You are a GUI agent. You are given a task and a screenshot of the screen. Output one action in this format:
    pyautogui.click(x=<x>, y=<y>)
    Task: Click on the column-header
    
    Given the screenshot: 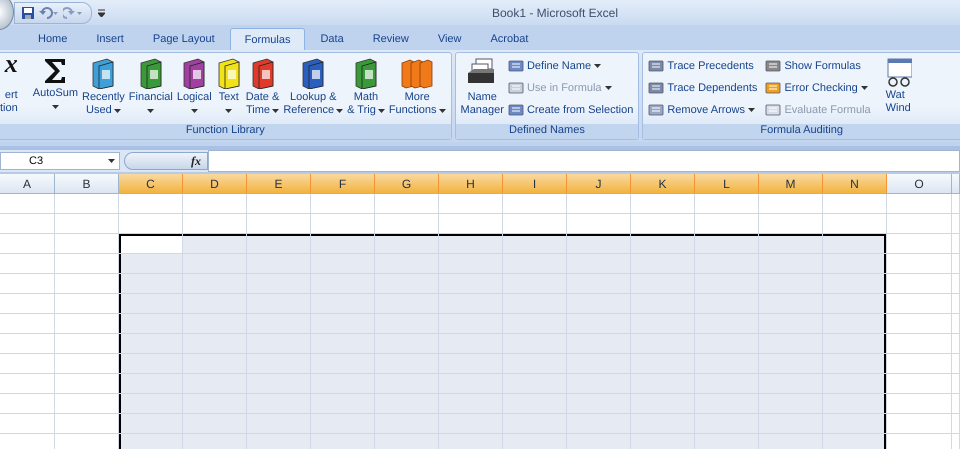 What is the action you would take?
    pyautogui.click(x=956, y=184)
    